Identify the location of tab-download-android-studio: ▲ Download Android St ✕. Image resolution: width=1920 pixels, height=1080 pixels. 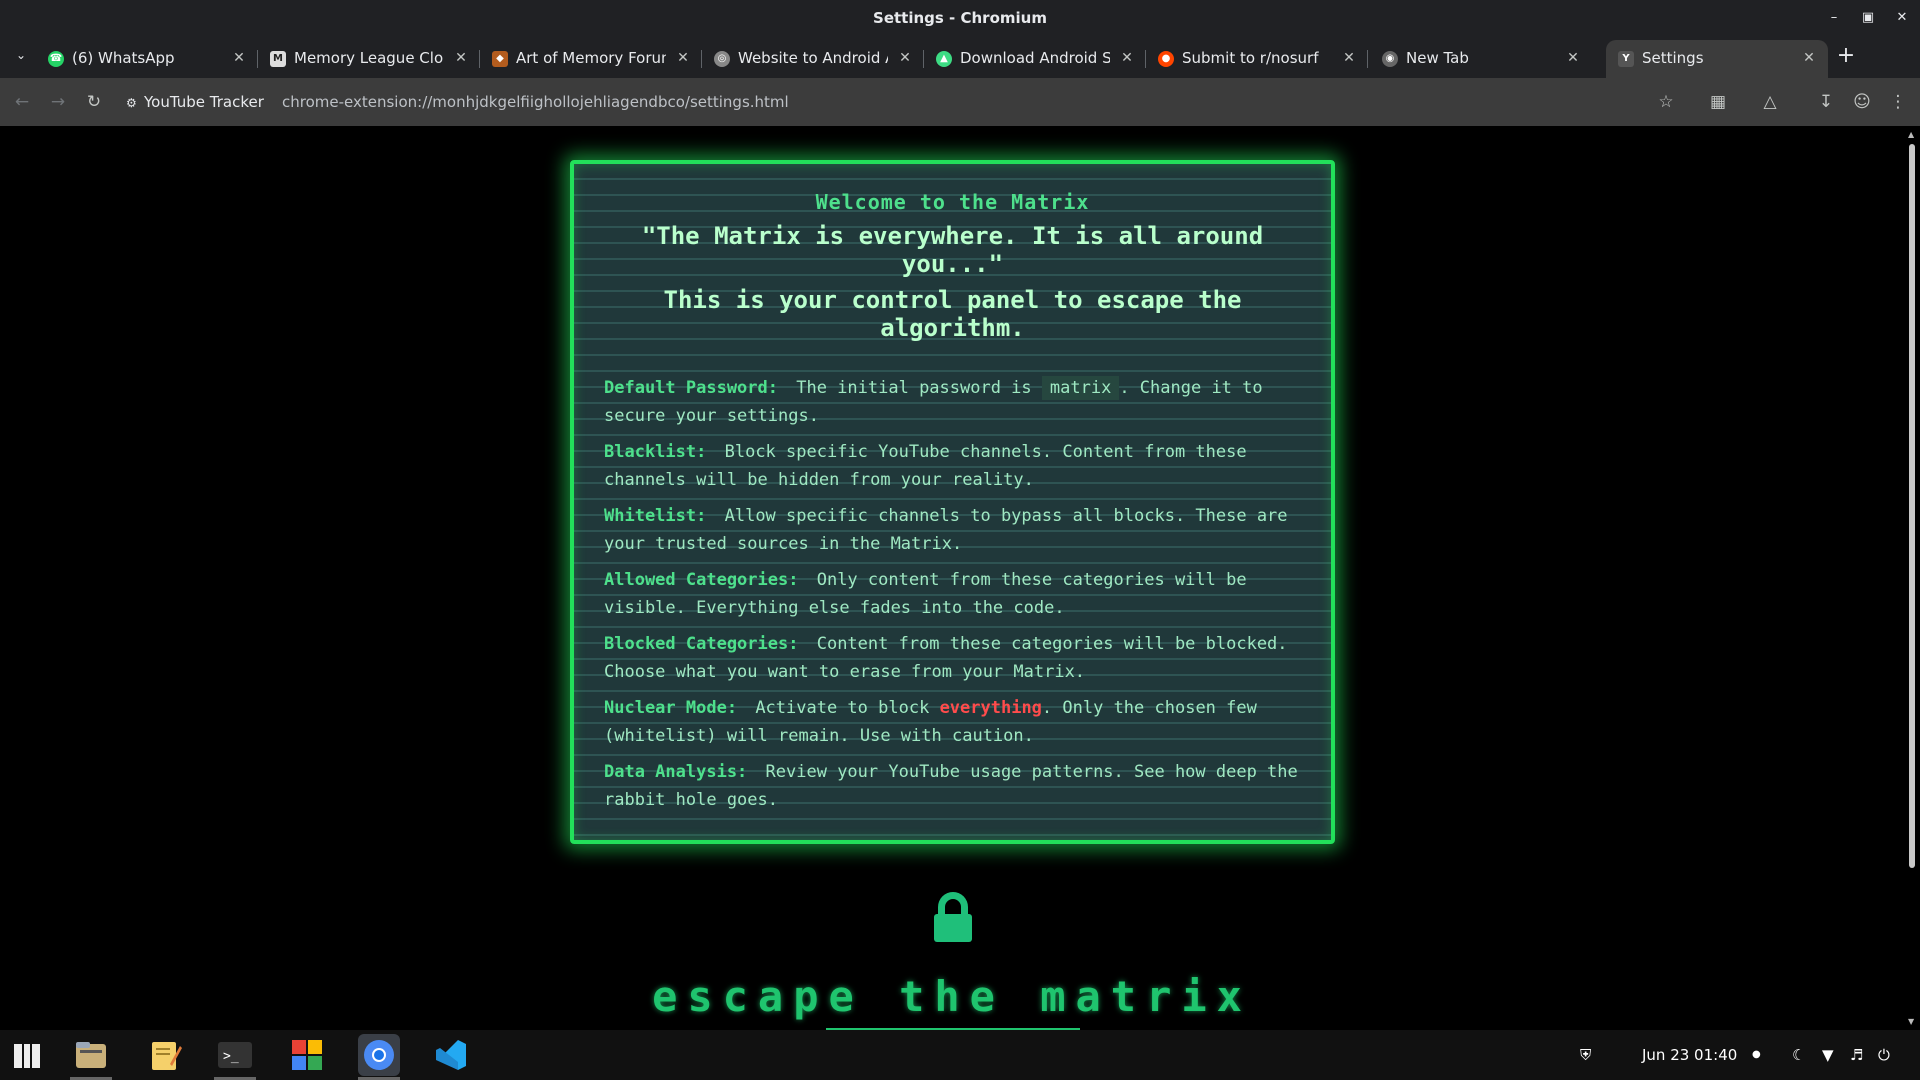
(1035, 59).